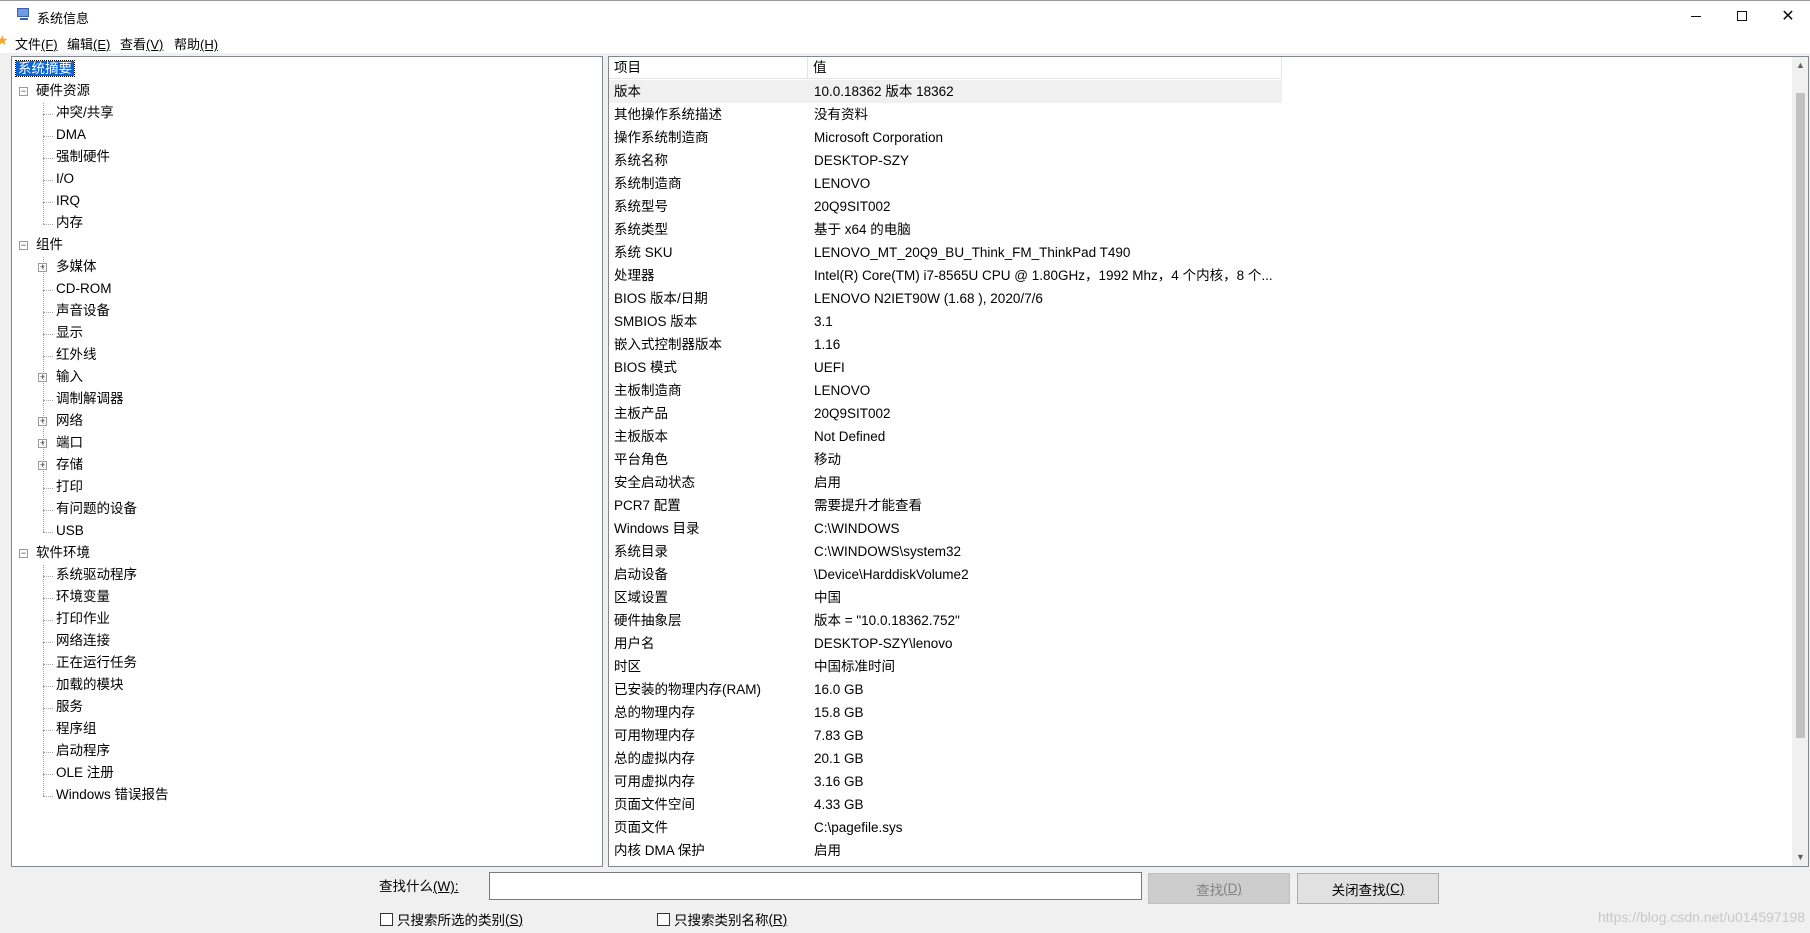  I want to click on scroll-down-icon: ▼, so click(1800, 857).